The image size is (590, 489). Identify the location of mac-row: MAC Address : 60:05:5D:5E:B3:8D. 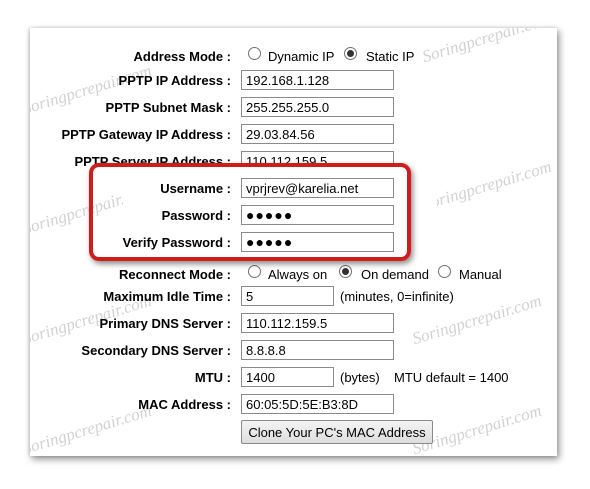
(293, 405).